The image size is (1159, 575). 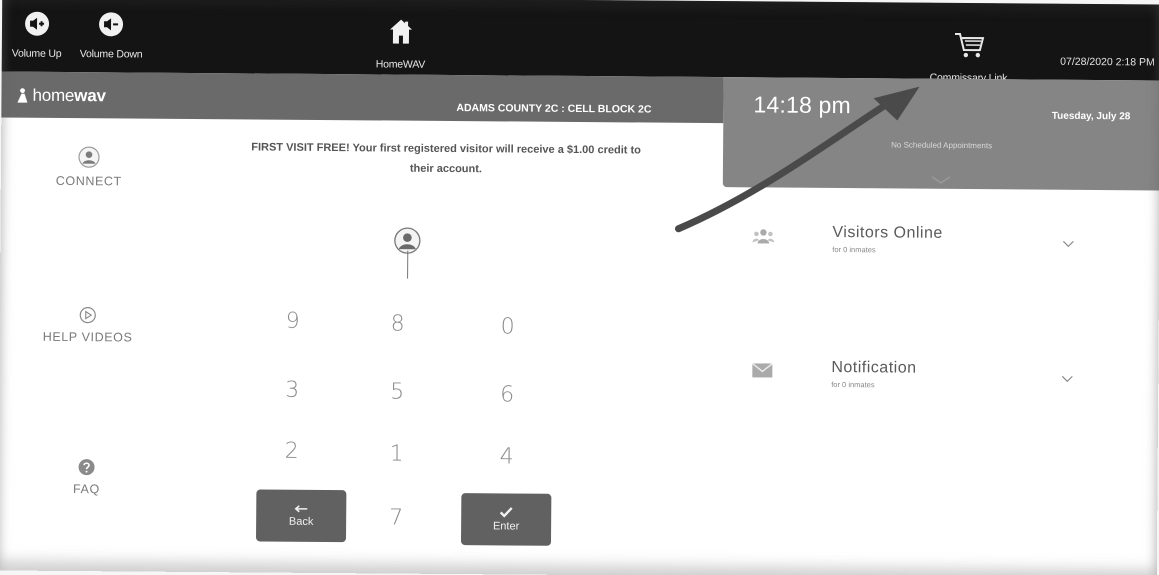 What do you see at coordinates (922, 254) in the screenshot?
I see `visitors-online-row: Visitors Online for 0 inmates` at bounding box center [922, 254].